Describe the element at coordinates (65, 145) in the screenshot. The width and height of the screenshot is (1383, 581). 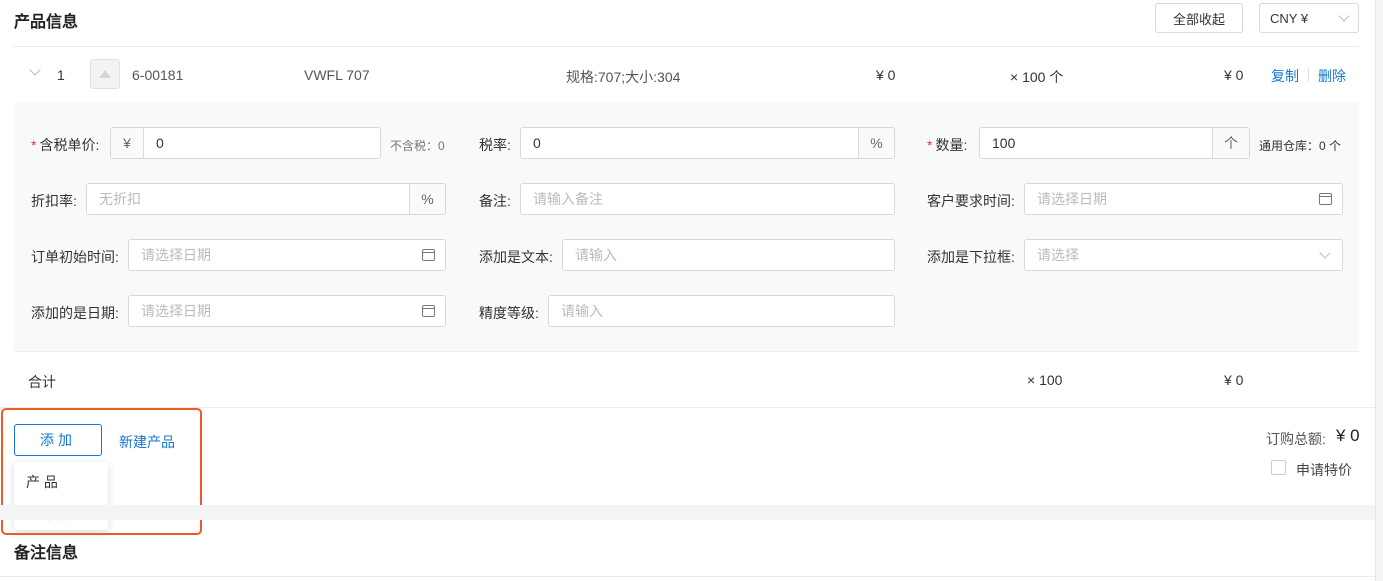
I see `tax-price-label: * 含税单价:` at that location.